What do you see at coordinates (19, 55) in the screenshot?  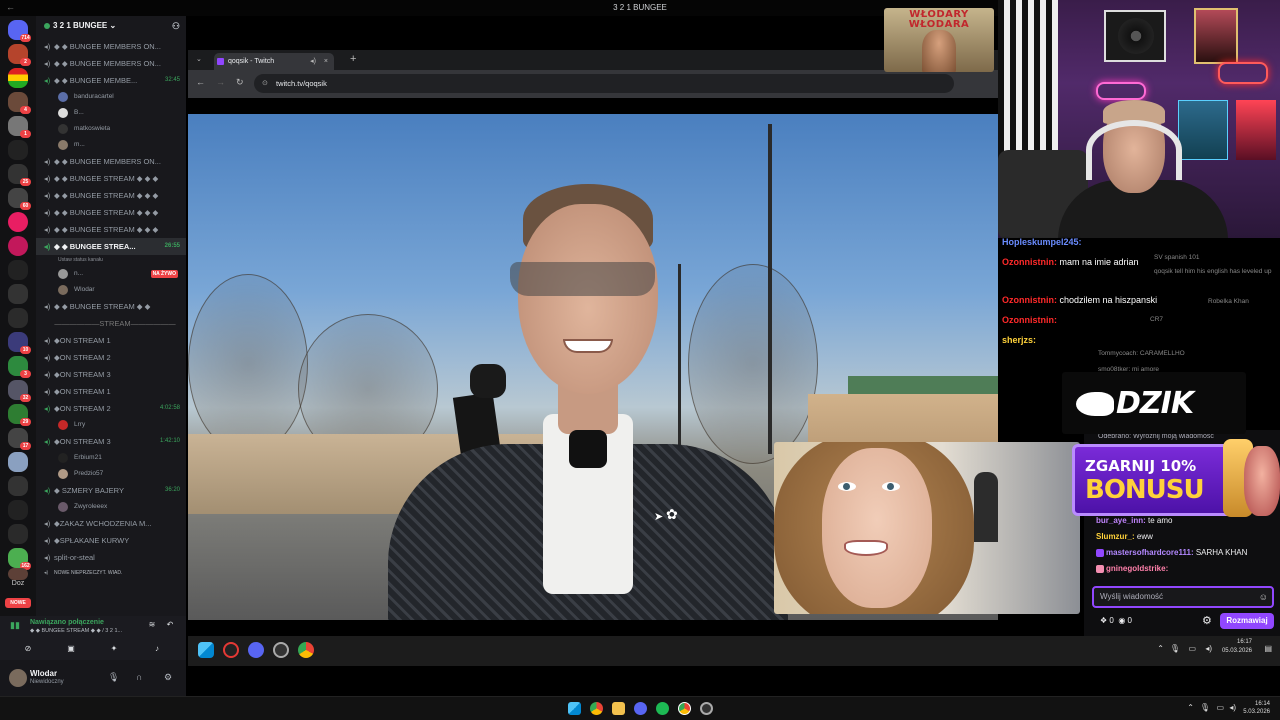 I see `server-icon: 2` at bounding box center [19, 55].